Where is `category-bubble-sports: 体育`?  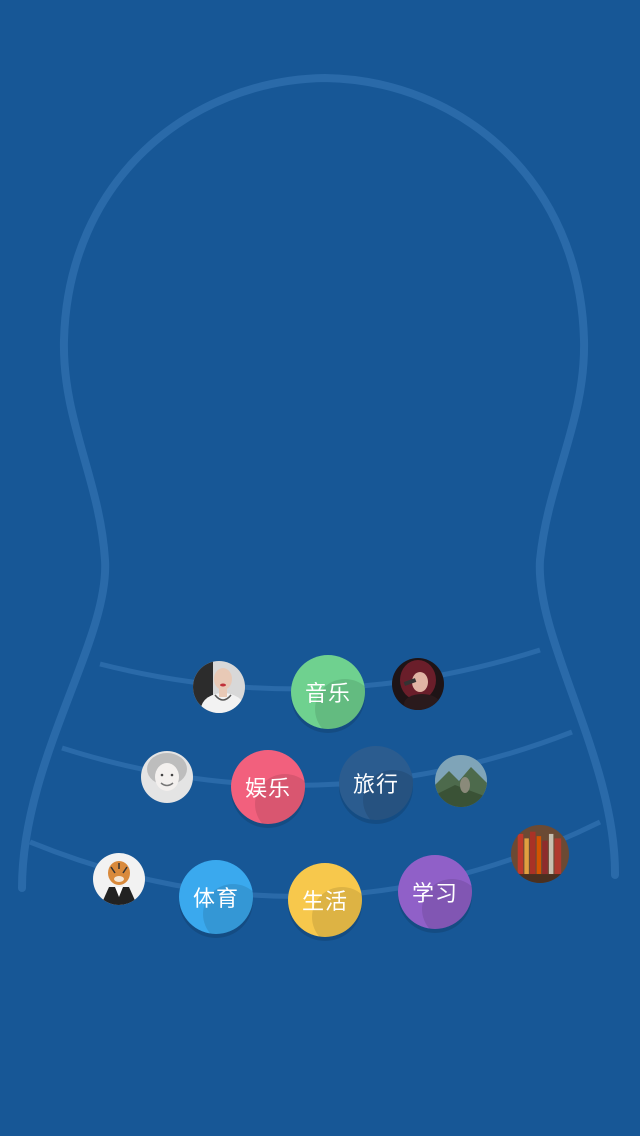
category-bubble-sports: 体育 is located at coordinates (216, 897).